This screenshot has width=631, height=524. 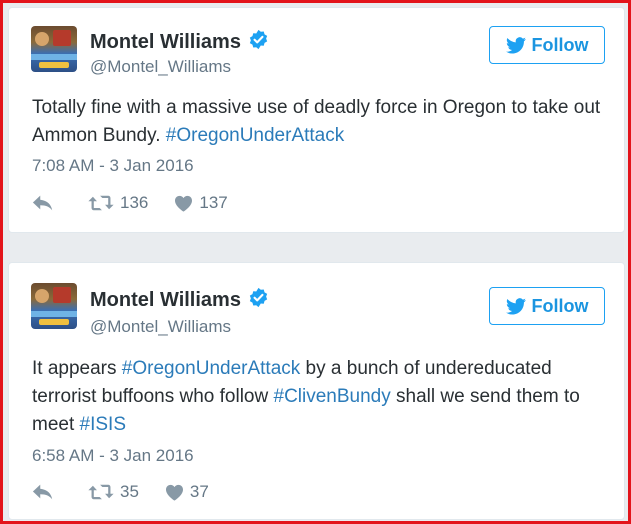 What do you see at coordinates (134, 202) in the screenshot?
I see `retweet-count: 136` at bounding box center [134, 202].